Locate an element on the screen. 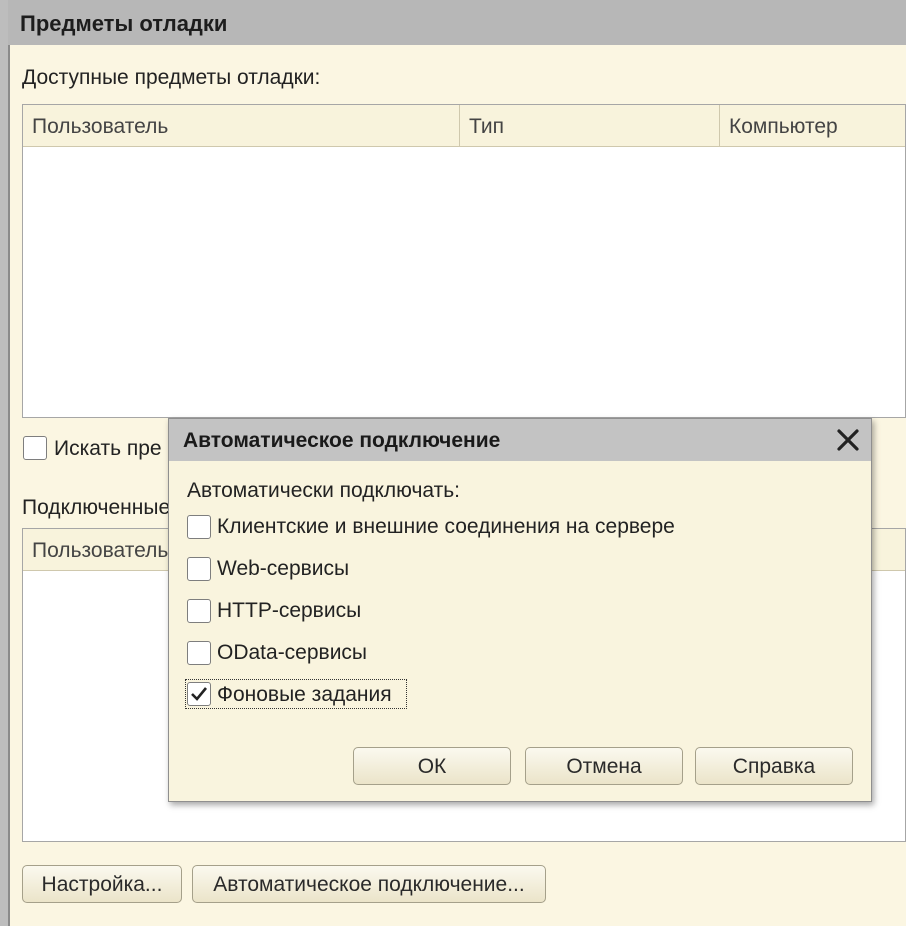 Image resolution: width=906 pixels, height=926 pixels. window-title: Предметы отладки is located at coordinates (457, 22).